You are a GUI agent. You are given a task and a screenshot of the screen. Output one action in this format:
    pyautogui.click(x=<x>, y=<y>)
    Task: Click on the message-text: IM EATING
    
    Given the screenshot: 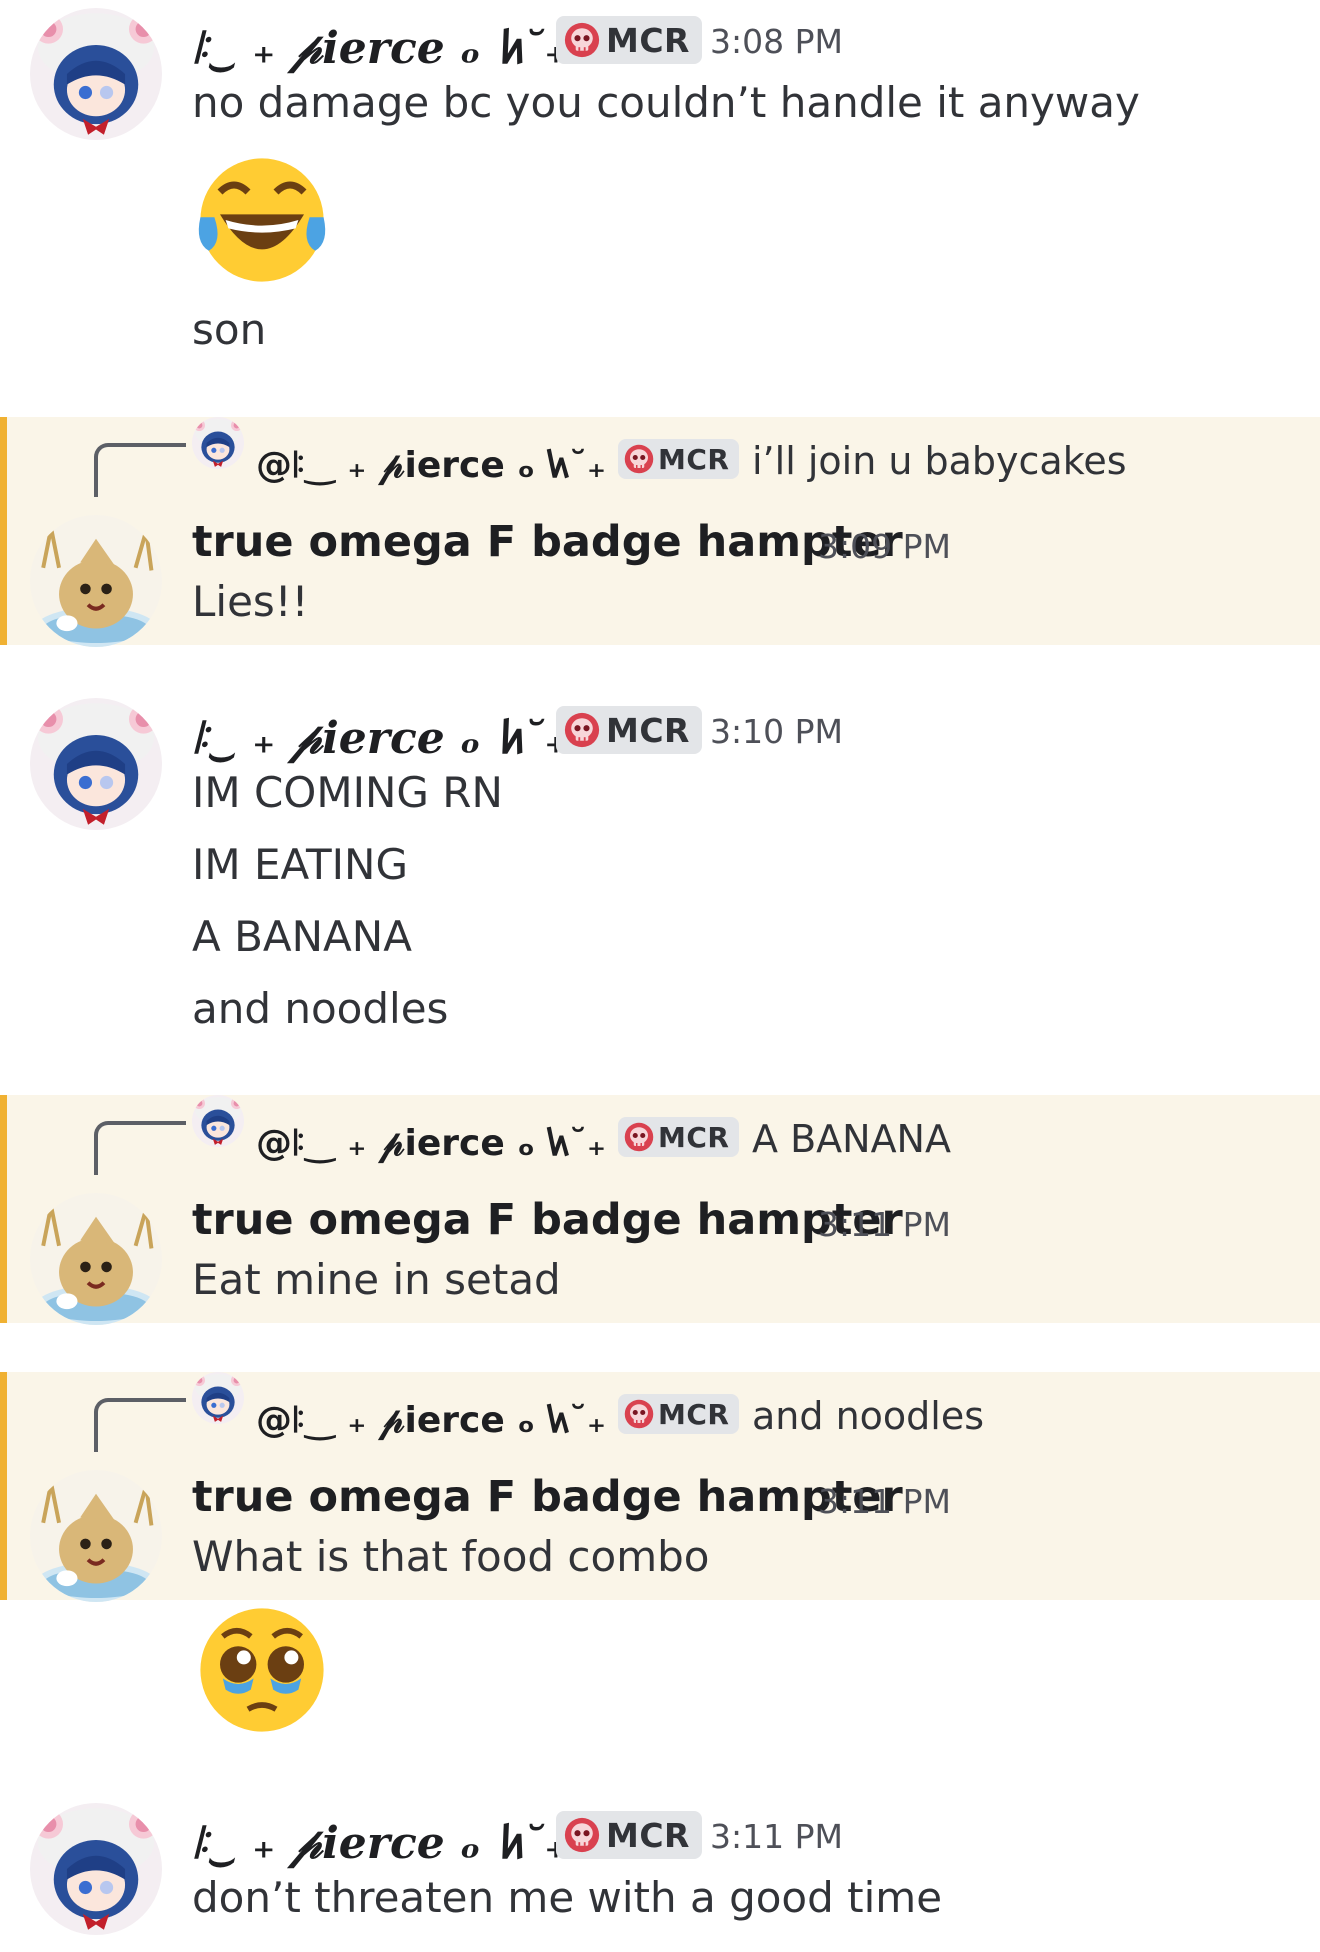 What is the action you would take?
    pyautogui.click(x=300, y=864)
    